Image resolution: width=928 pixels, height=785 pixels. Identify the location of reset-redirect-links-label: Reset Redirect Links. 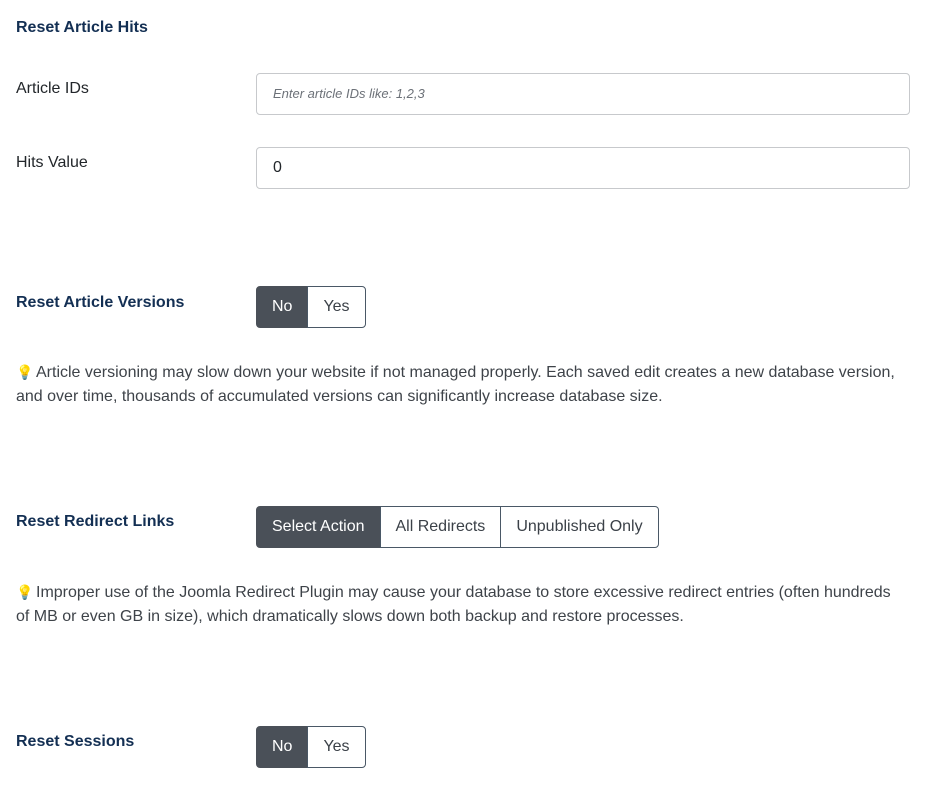
(95, 521).